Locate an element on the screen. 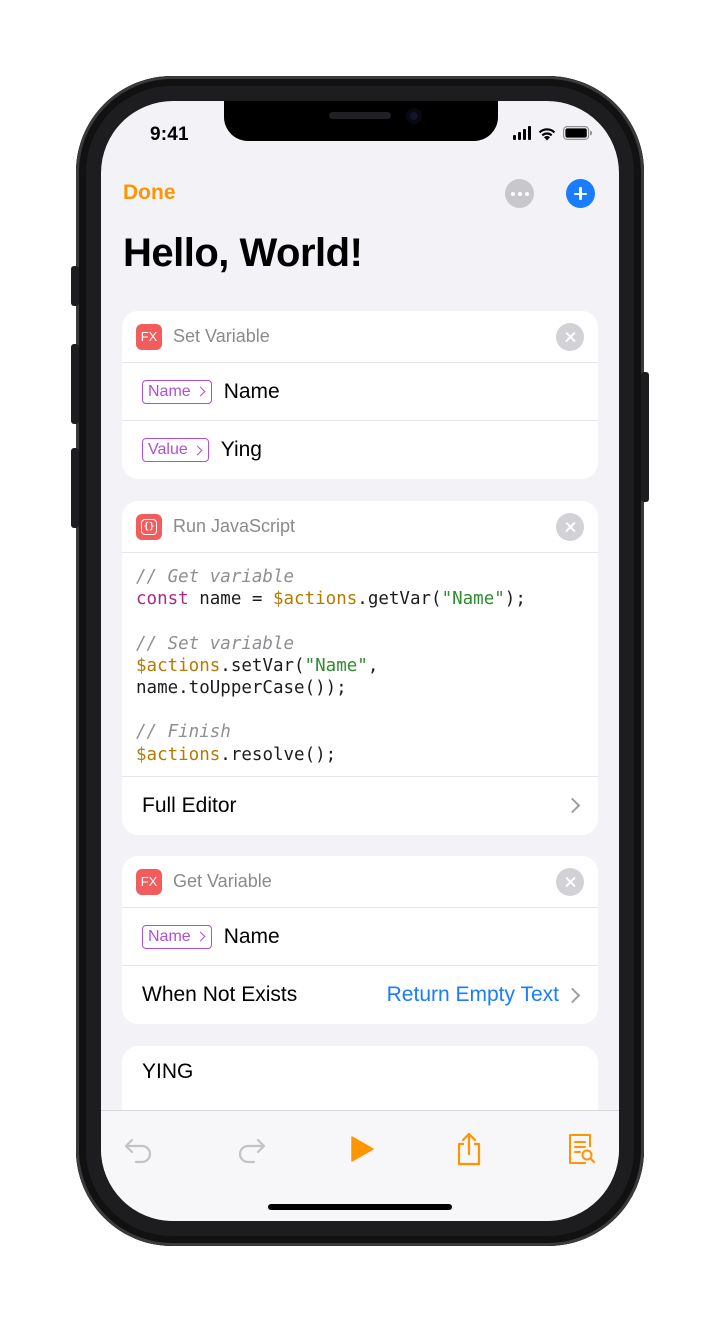  redo-button is located at coordinates (251, 1149).